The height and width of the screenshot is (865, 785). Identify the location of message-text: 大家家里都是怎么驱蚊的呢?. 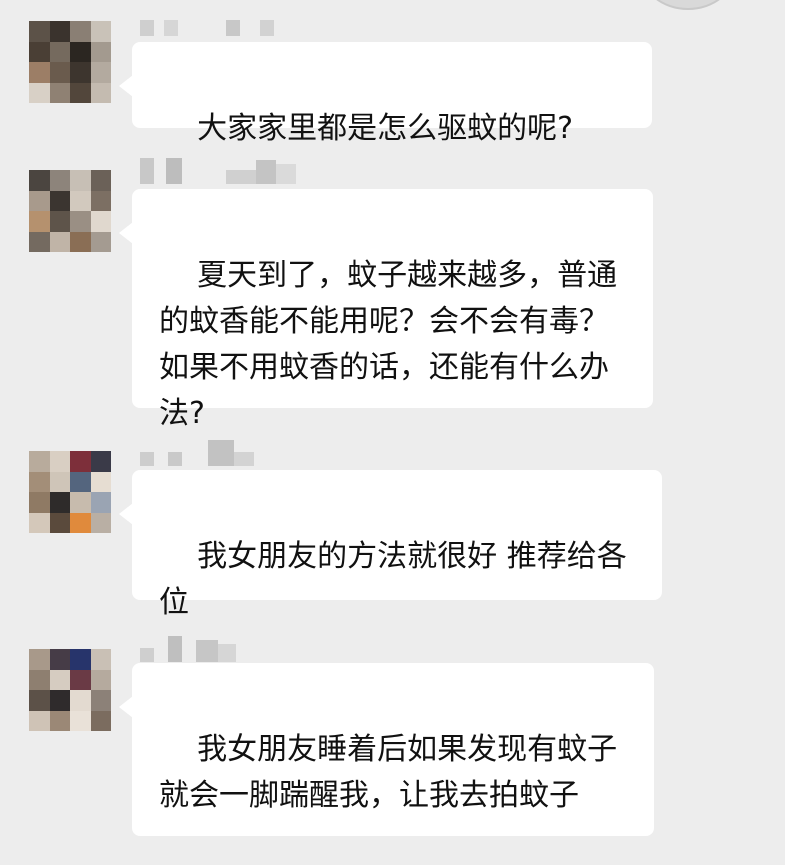
(385, 128).